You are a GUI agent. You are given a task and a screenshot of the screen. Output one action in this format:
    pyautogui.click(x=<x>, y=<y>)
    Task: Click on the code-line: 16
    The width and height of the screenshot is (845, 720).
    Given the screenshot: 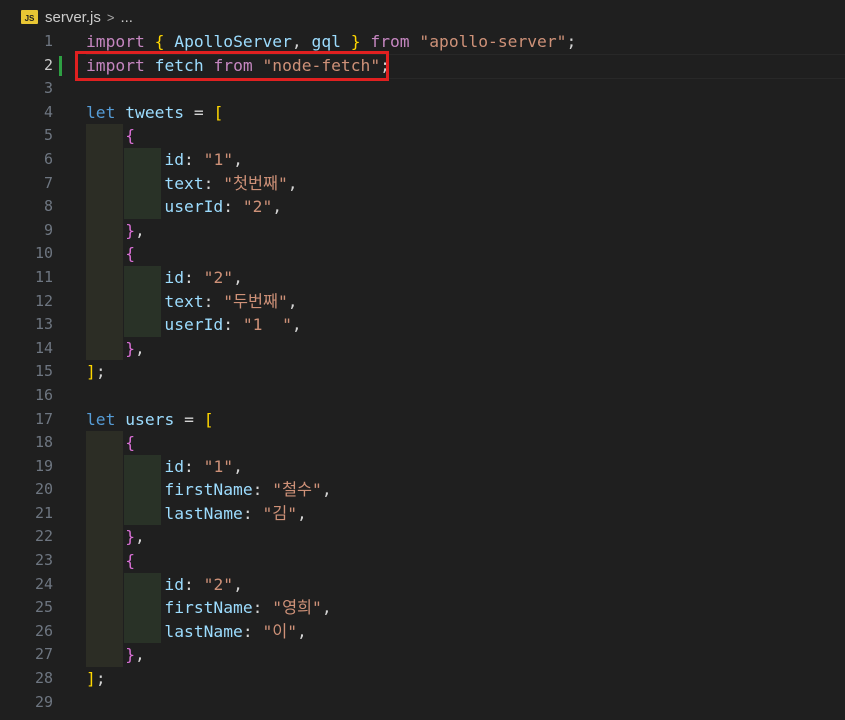 What is the action you would take?
    pyautogui.click(x=422, y=396)
    